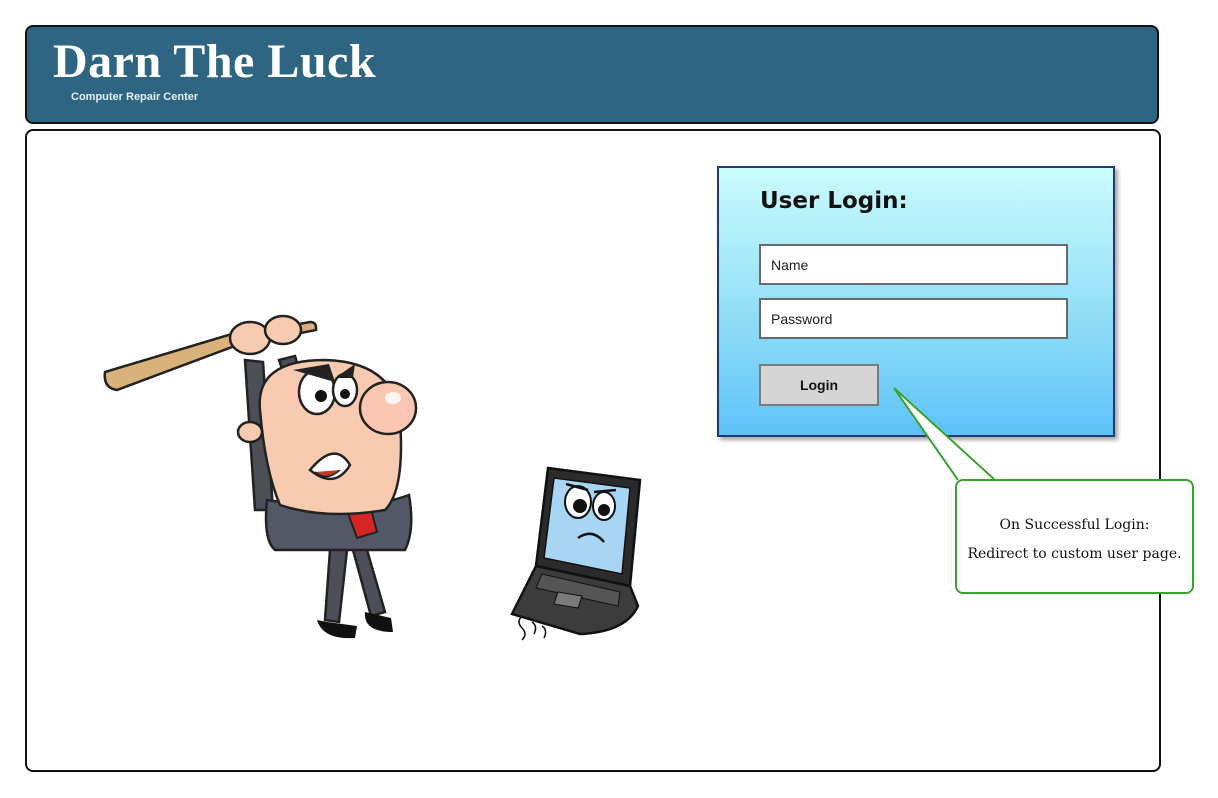 The width and height of the screenshot is (1218, 798). I want to click on brand-subtitle: Computer Repair Center, so click(135, 97).